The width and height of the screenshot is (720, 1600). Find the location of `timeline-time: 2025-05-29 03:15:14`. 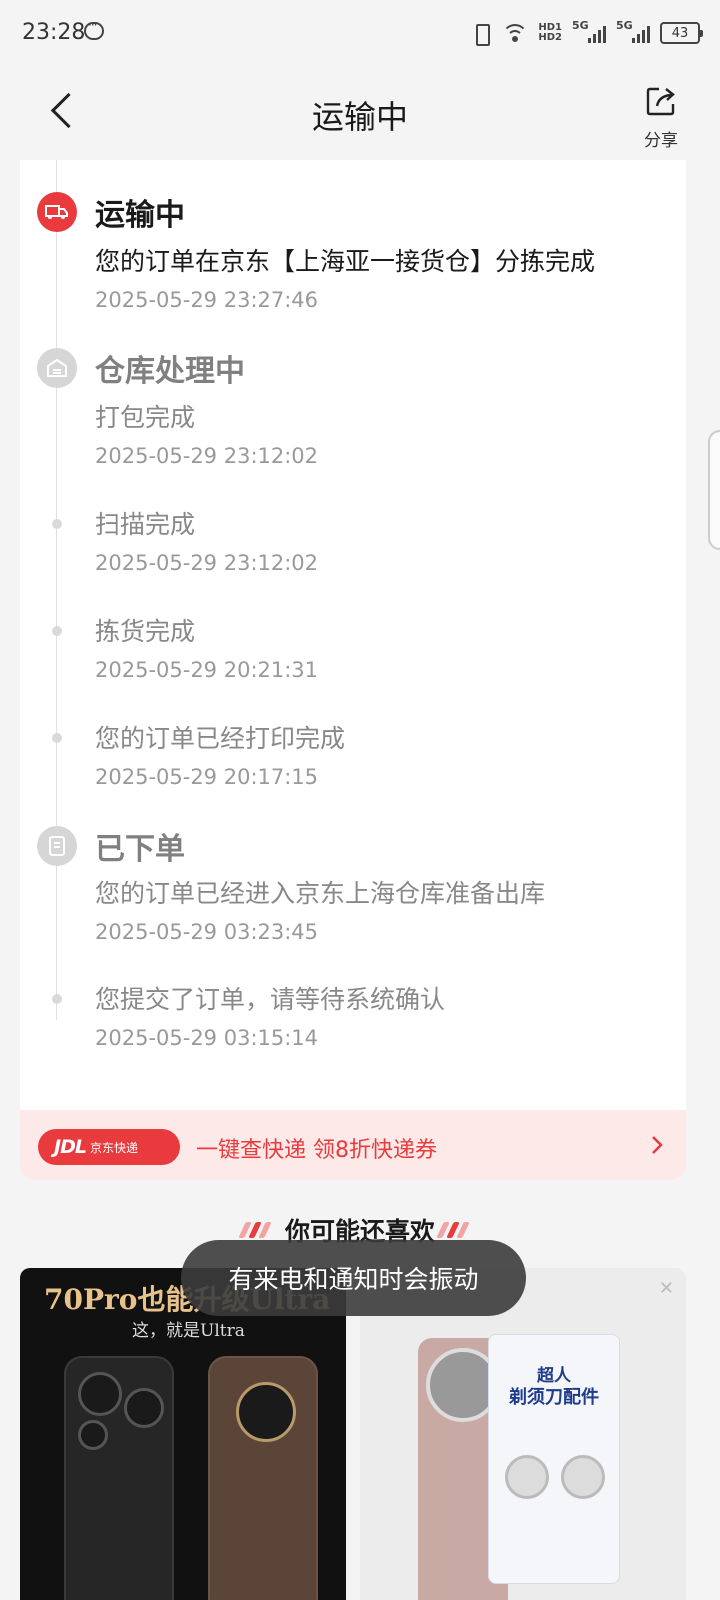

timeline-time: 2025-05-29 03:15:14 is located at coordinates (207, 1038).